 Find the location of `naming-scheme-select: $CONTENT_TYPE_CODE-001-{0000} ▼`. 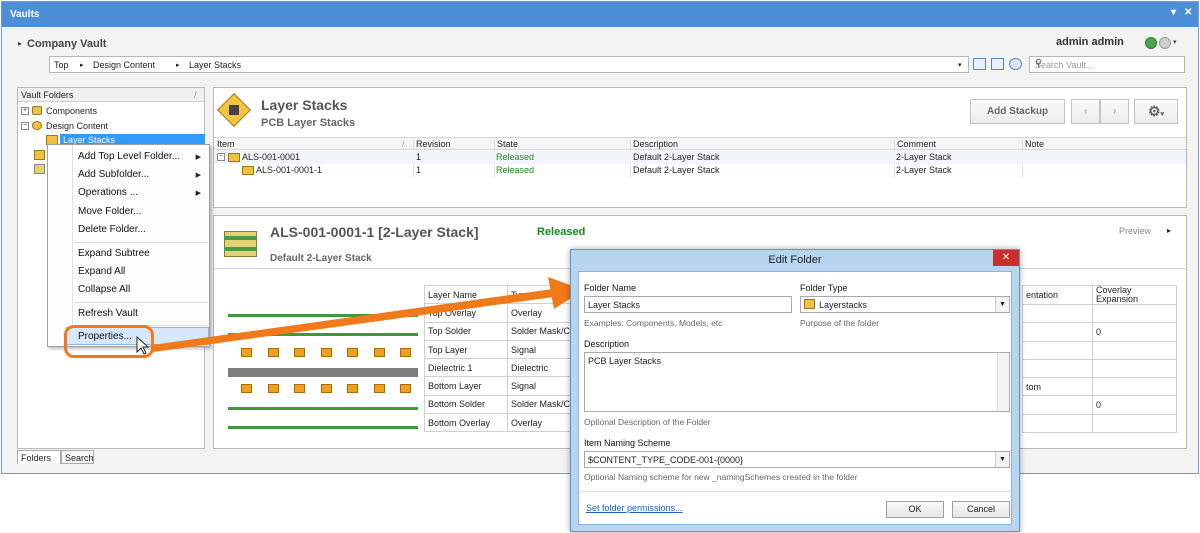

naming-scheme-select: $CONTENT_TYPE_CODE-001-{0000} ▼ is located at coordinates (797, 459).